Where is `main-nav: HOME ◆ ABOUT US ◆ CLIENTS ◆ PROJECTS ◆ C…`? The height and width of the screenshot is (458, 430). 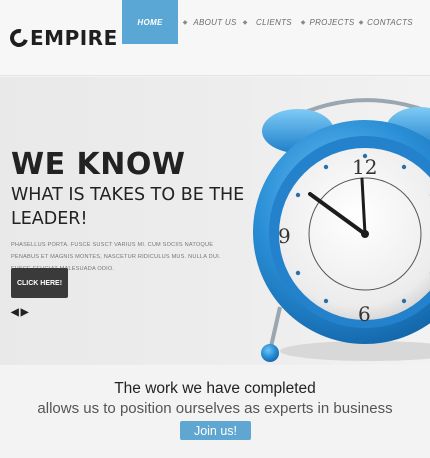 main-nav: HOME ◆ ABOUT US ◆ CLIENTS ◆ PROJECTS ◆ C… is located at coordinates (267, 38).